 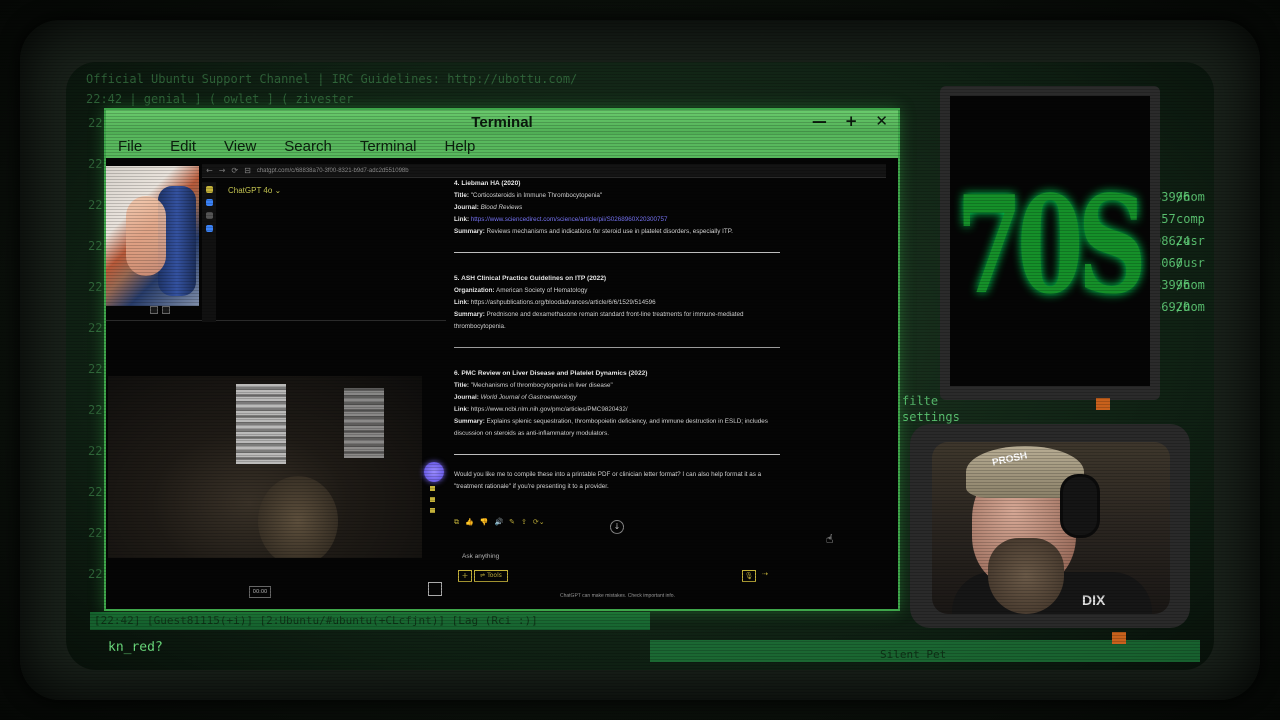 I want to click on cam-indicator-light, so click(x=1119, y=638).